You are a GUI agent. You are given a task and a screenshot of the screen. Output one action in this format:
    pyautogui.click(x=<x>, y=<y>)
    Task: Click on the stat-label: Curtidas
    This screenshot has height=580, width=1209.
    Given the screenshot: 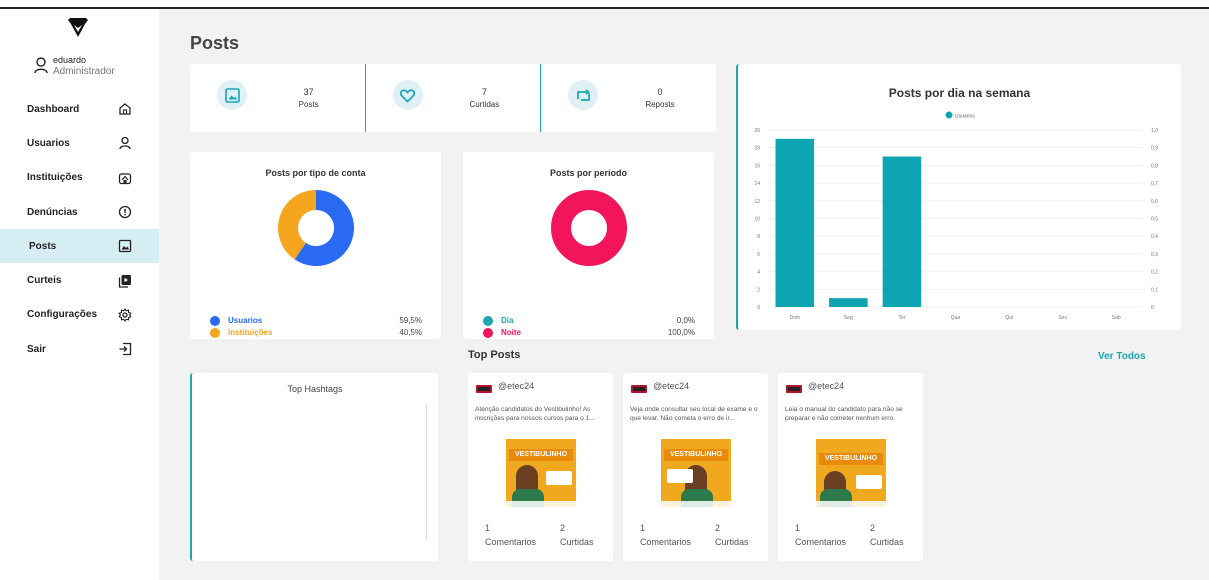 What is the action you would take?
    pyautogui.click(x=484, y=104)
    